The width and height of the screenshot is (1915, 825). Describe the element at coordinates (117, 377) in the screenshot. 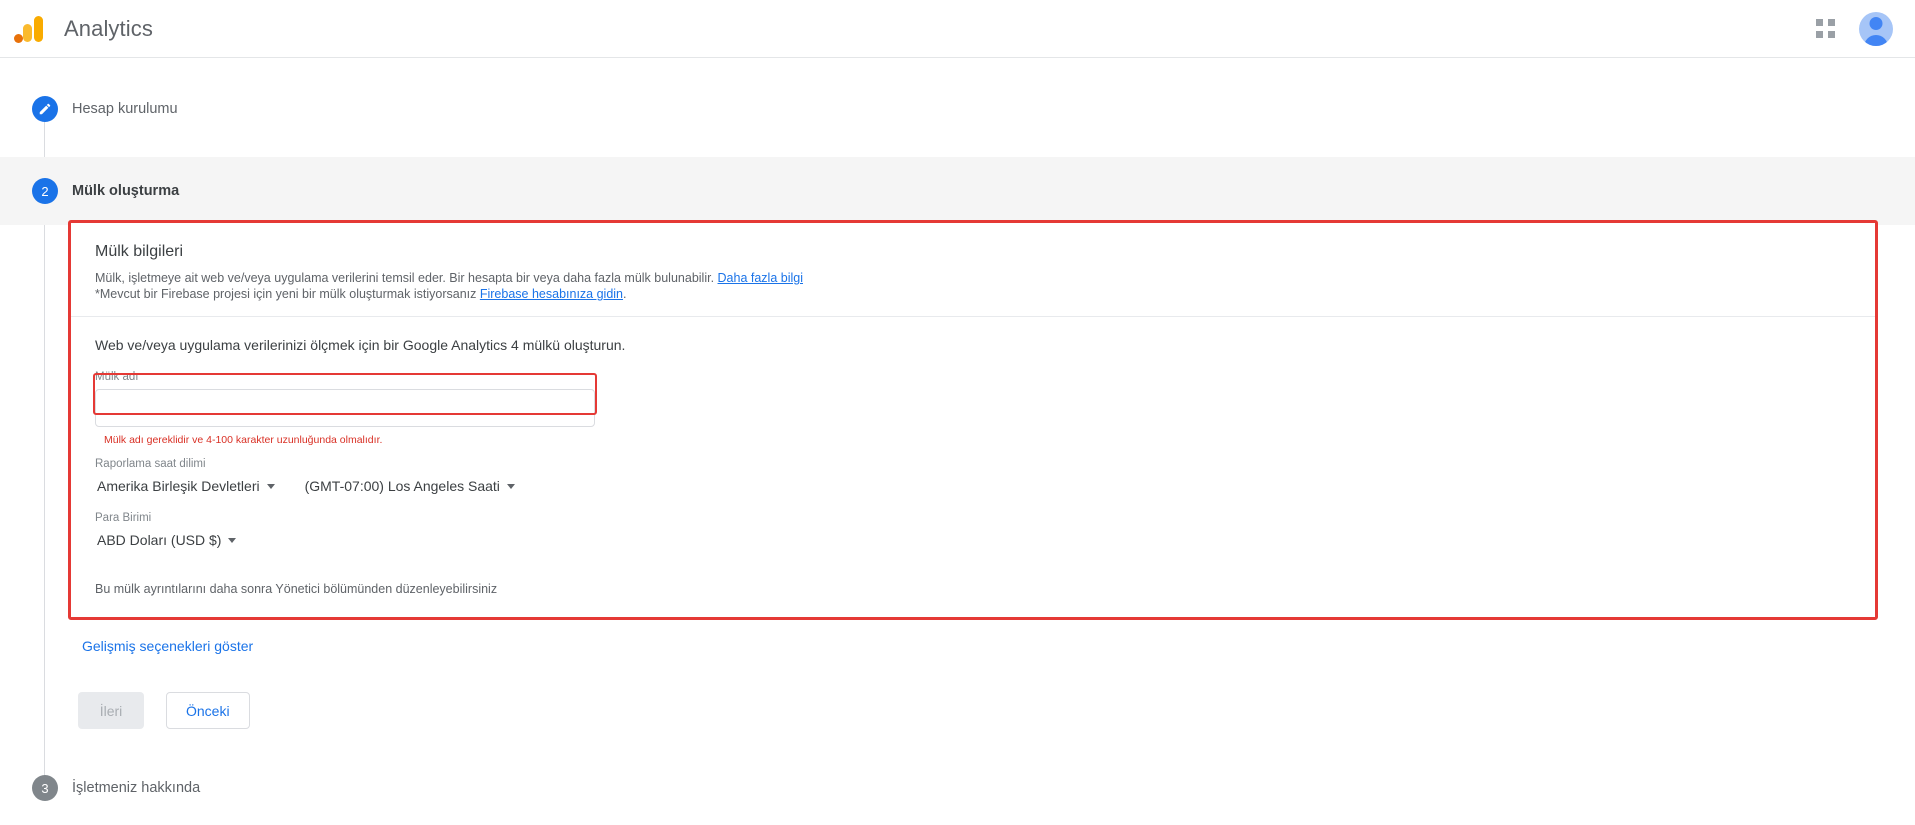

I see `property-name-label: Mülk adı` at that location.